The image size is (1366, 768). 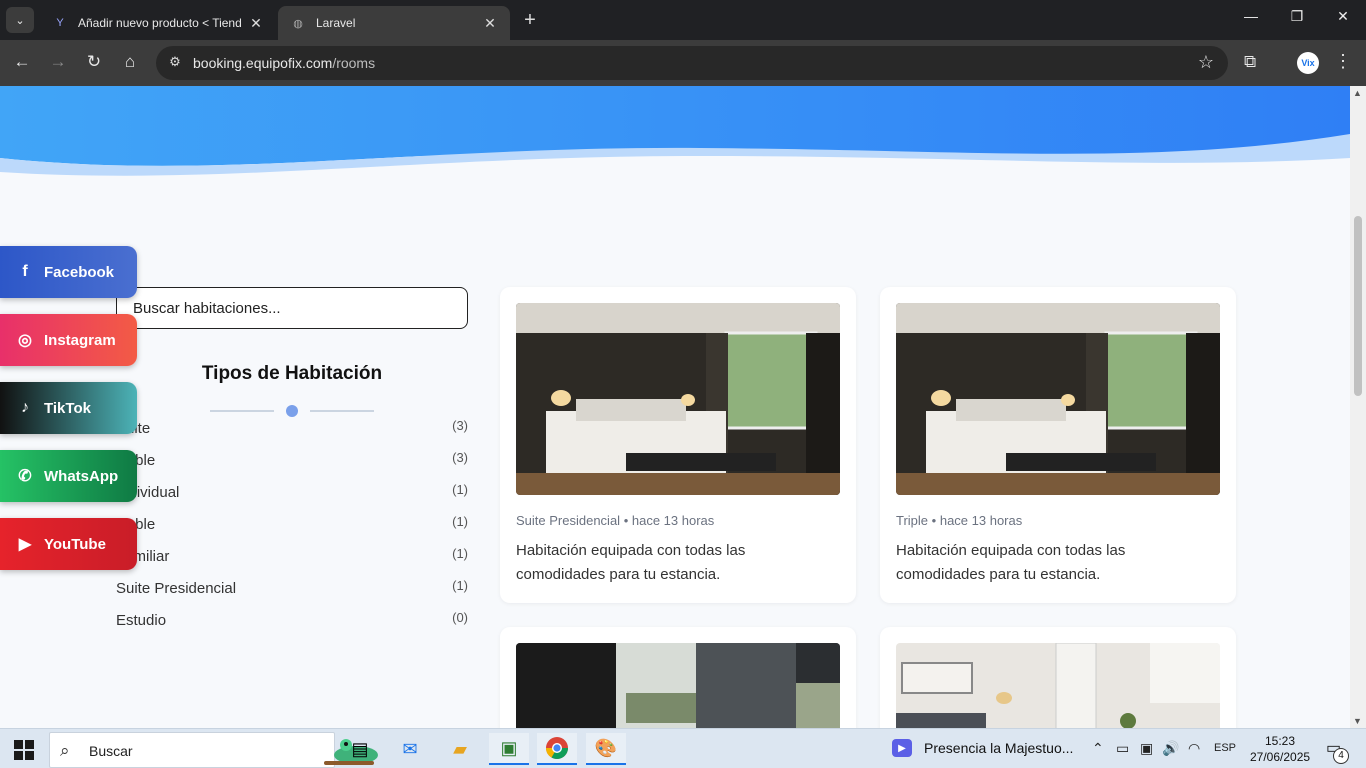 I want to click on tab-label: Añadir nuevo producto < Tiend, so click(x=160, y=23).